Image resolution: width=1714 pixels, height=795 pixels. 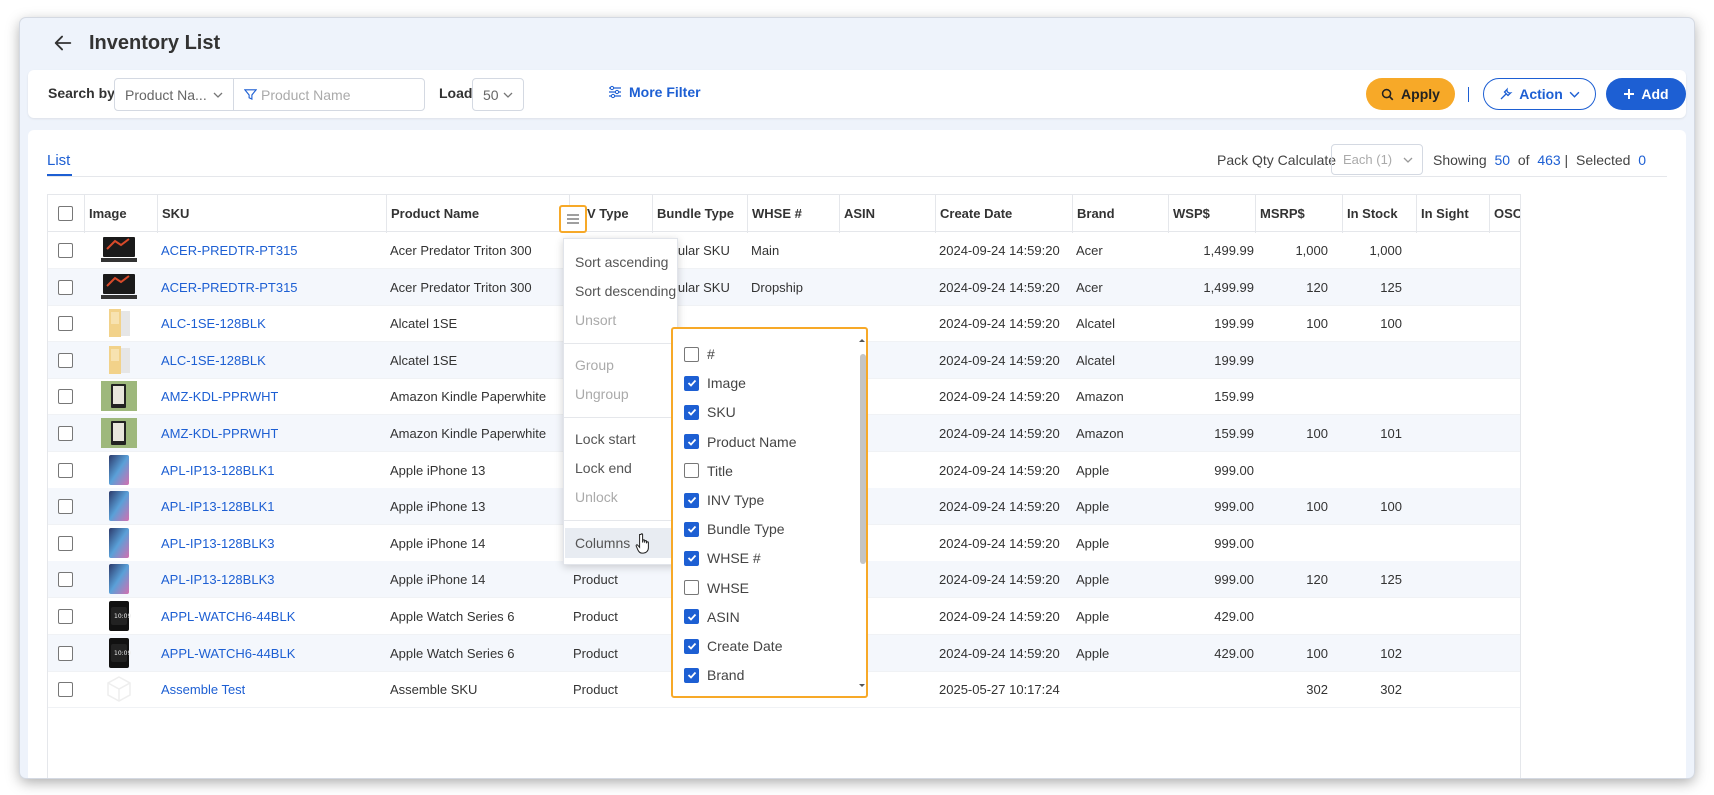 I want to click on in-stock-value: 100, so click(x=1317, y=507).